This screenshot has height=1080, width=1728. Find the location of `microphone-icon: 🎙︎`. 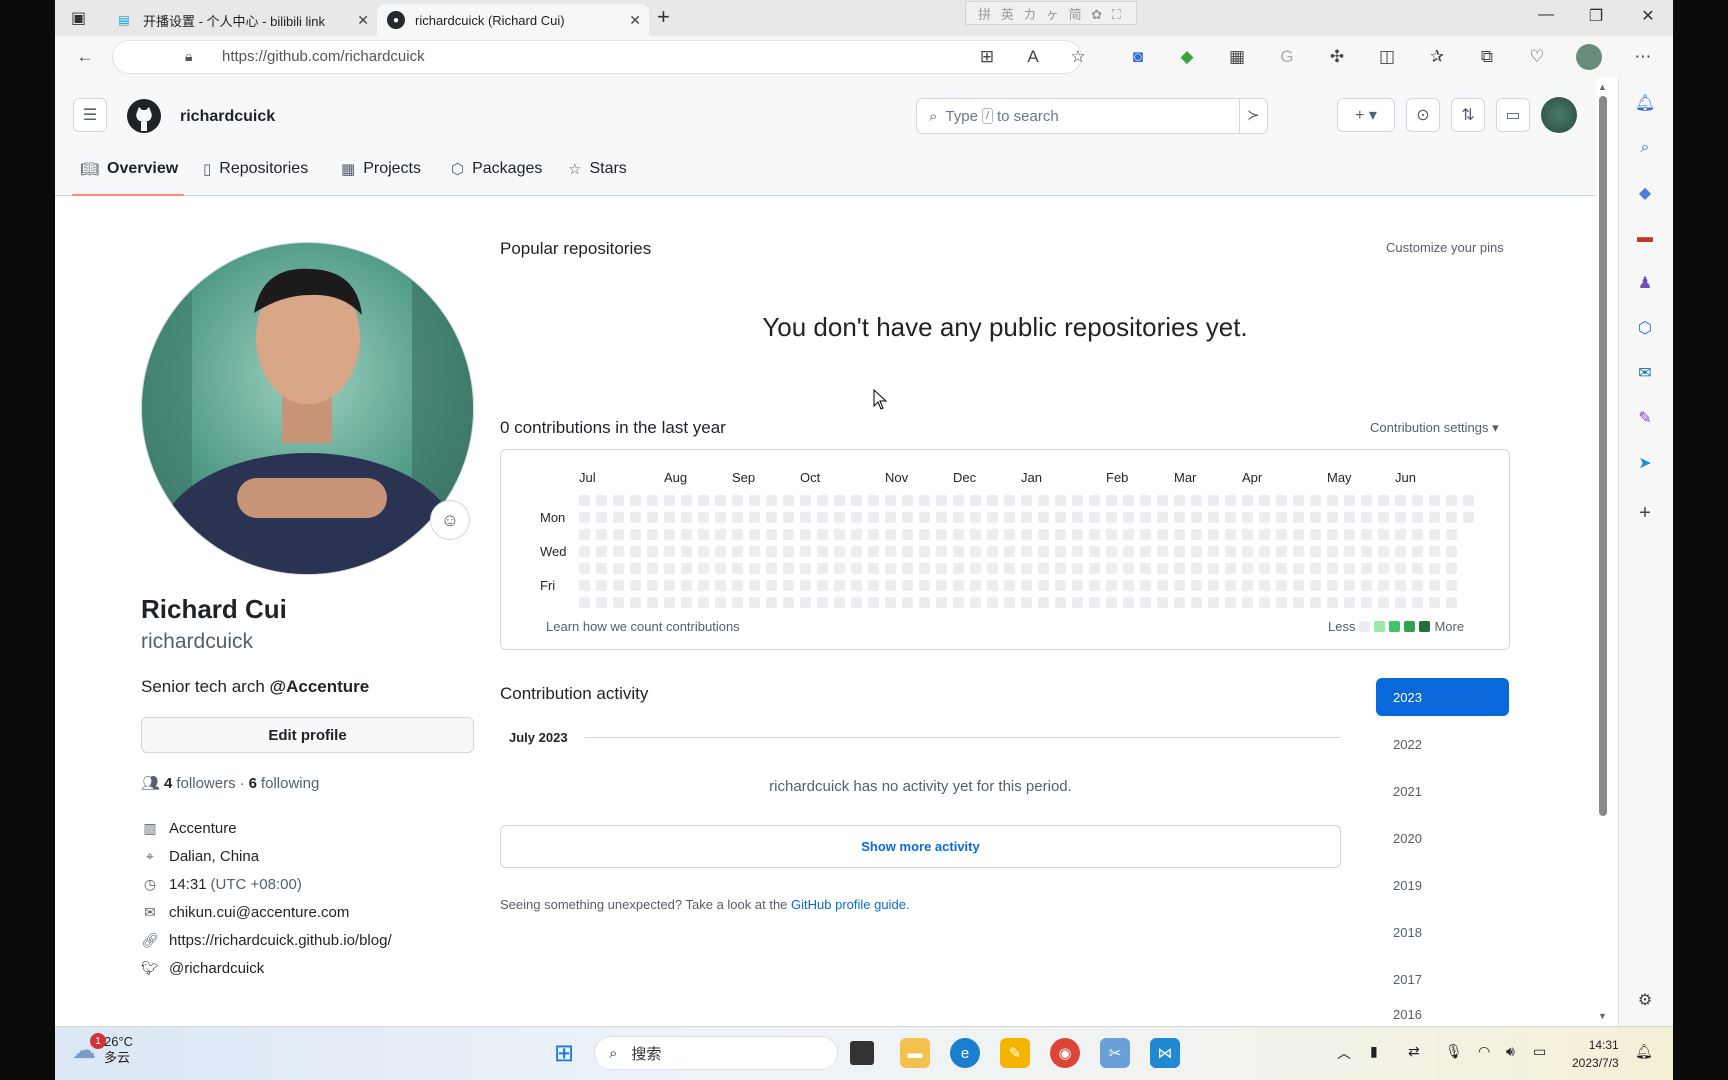

microphone-icon: 🎙︎ is located at coordinates (1454, 1051).